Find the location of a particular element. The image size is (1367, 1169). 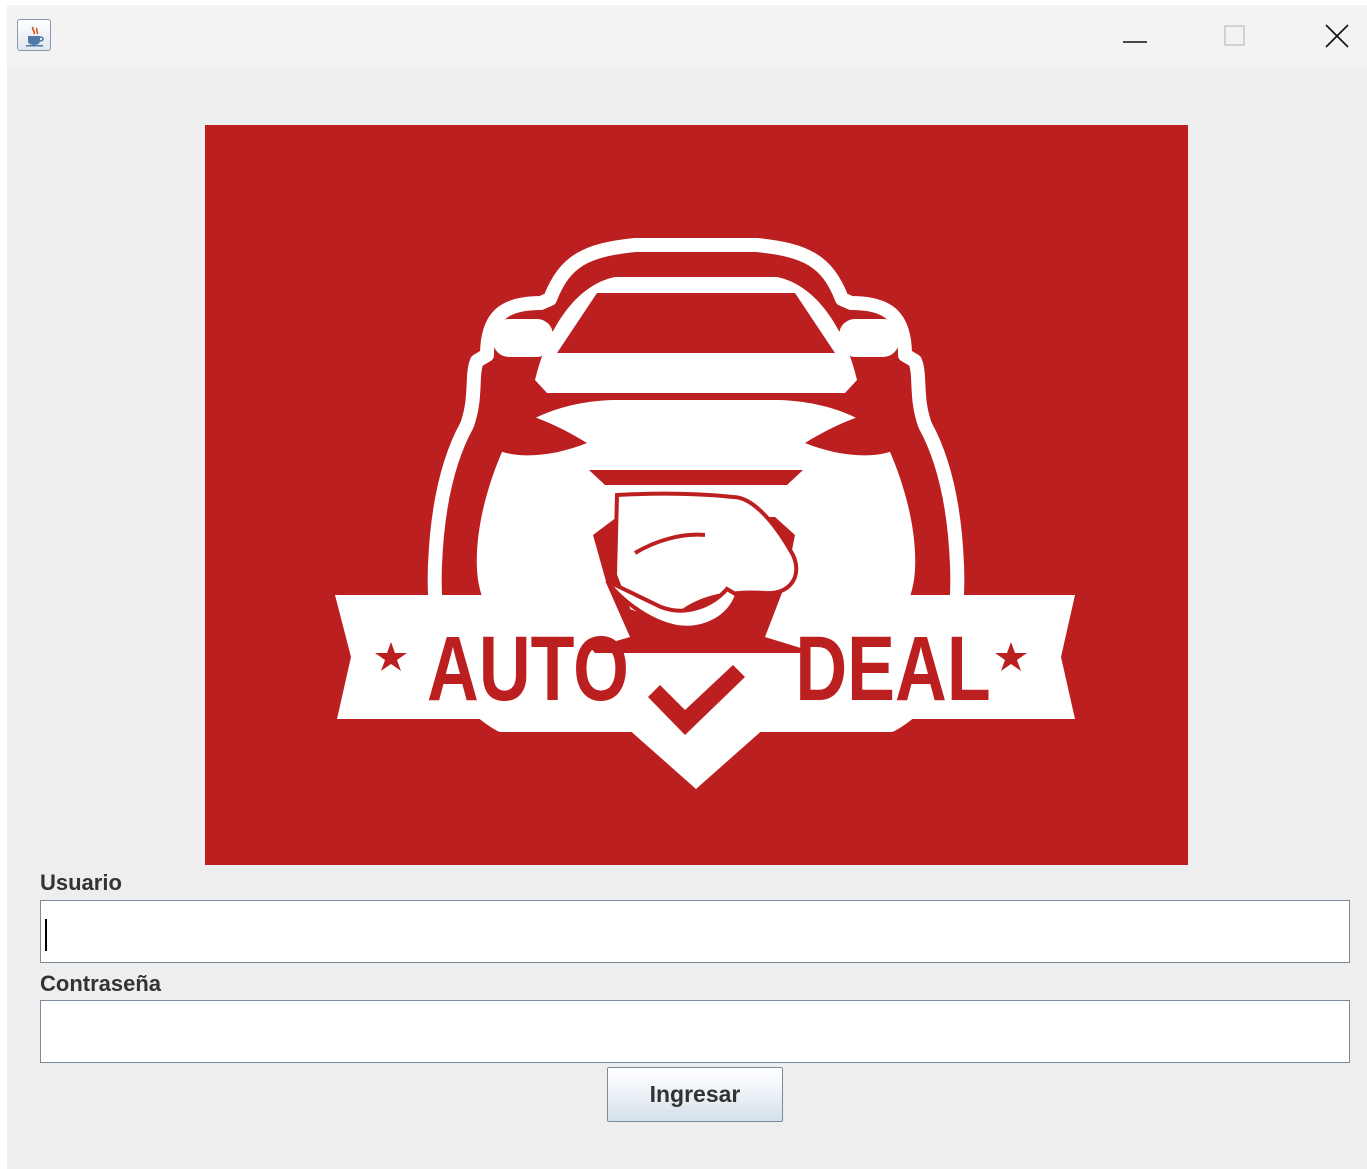

minimize-icon is located at coordinates (1135, 36).